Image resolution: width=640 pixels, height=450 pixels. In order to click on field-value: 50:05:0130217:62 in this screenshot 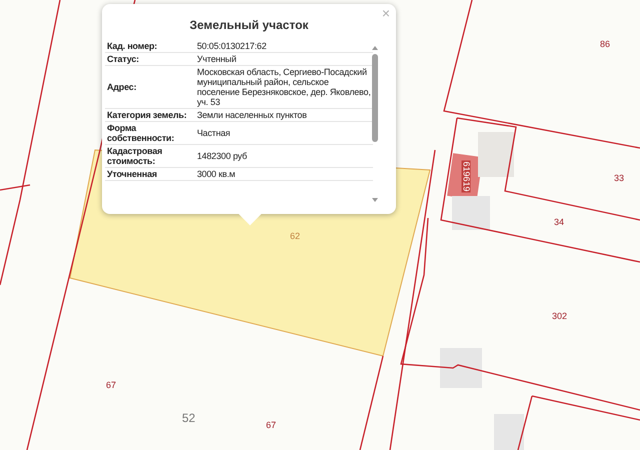, I will do `click(285, 46)`.